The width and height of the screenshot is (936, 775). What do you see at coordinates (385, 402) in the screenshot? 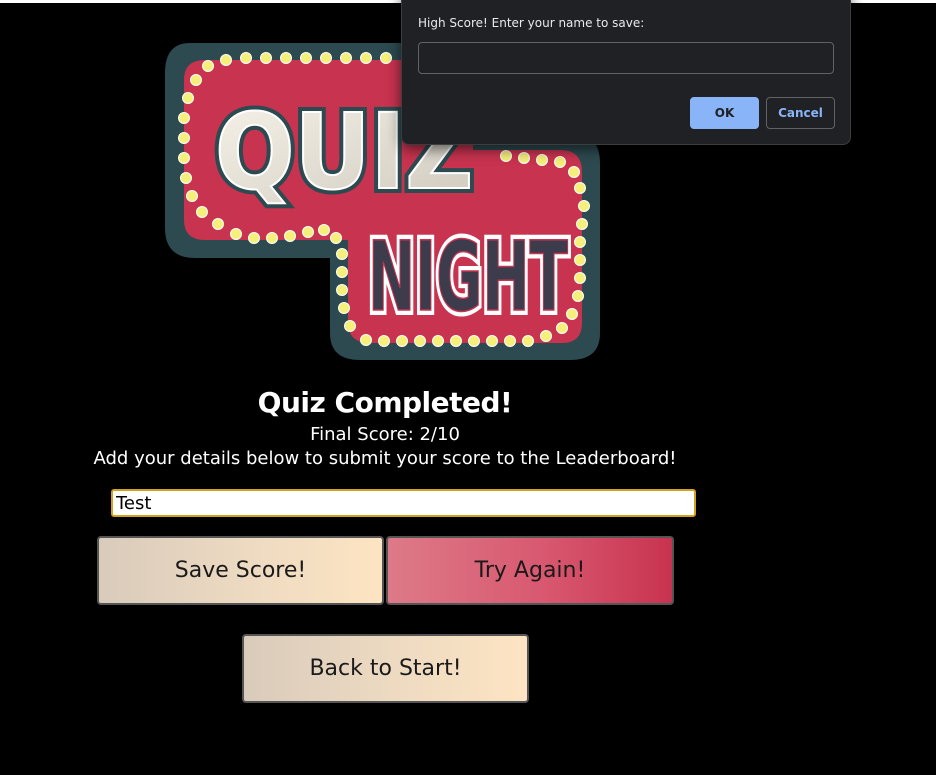
I see `quiz-completed-heading: Quiz Completed!` at bounding box center [385, 402].